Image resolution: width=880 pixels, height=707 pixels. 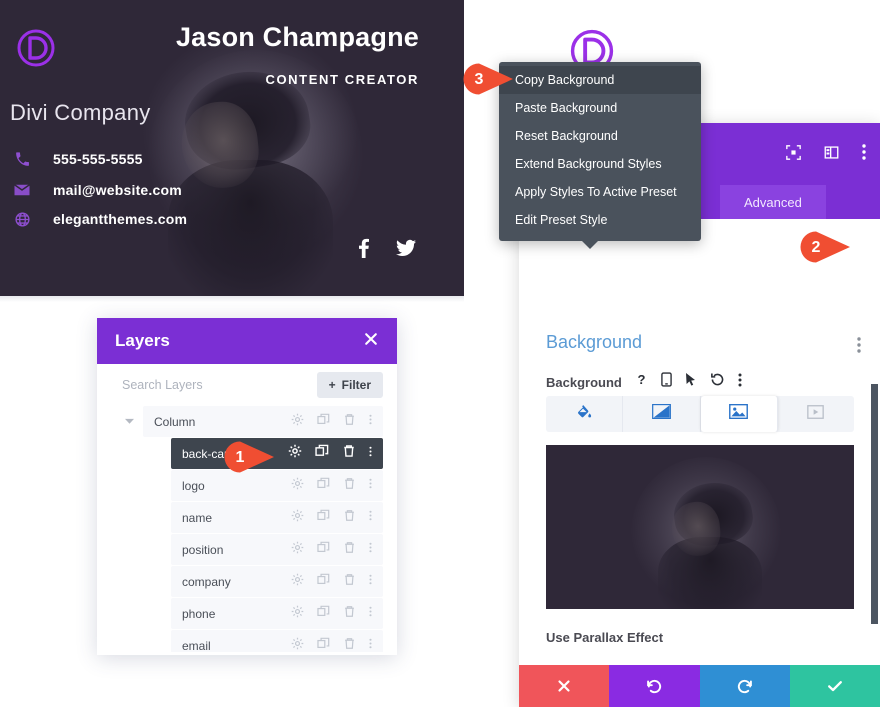 What do you see at coordinates (564, 686) in the screenshot?
I see `cancel-button` at bounding box center [564, 686].